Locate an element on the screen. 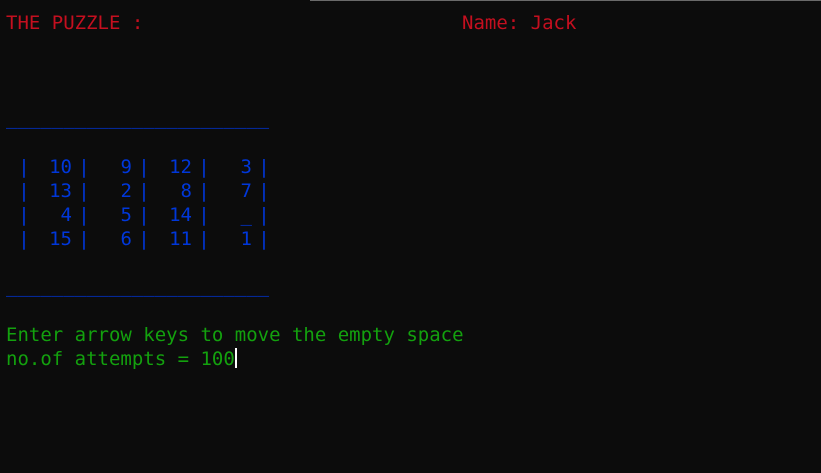 This screenshot has width=821, height=473. board-row: | 15 | 6 | 11 | 1 | is located at coordinates (144, 239).